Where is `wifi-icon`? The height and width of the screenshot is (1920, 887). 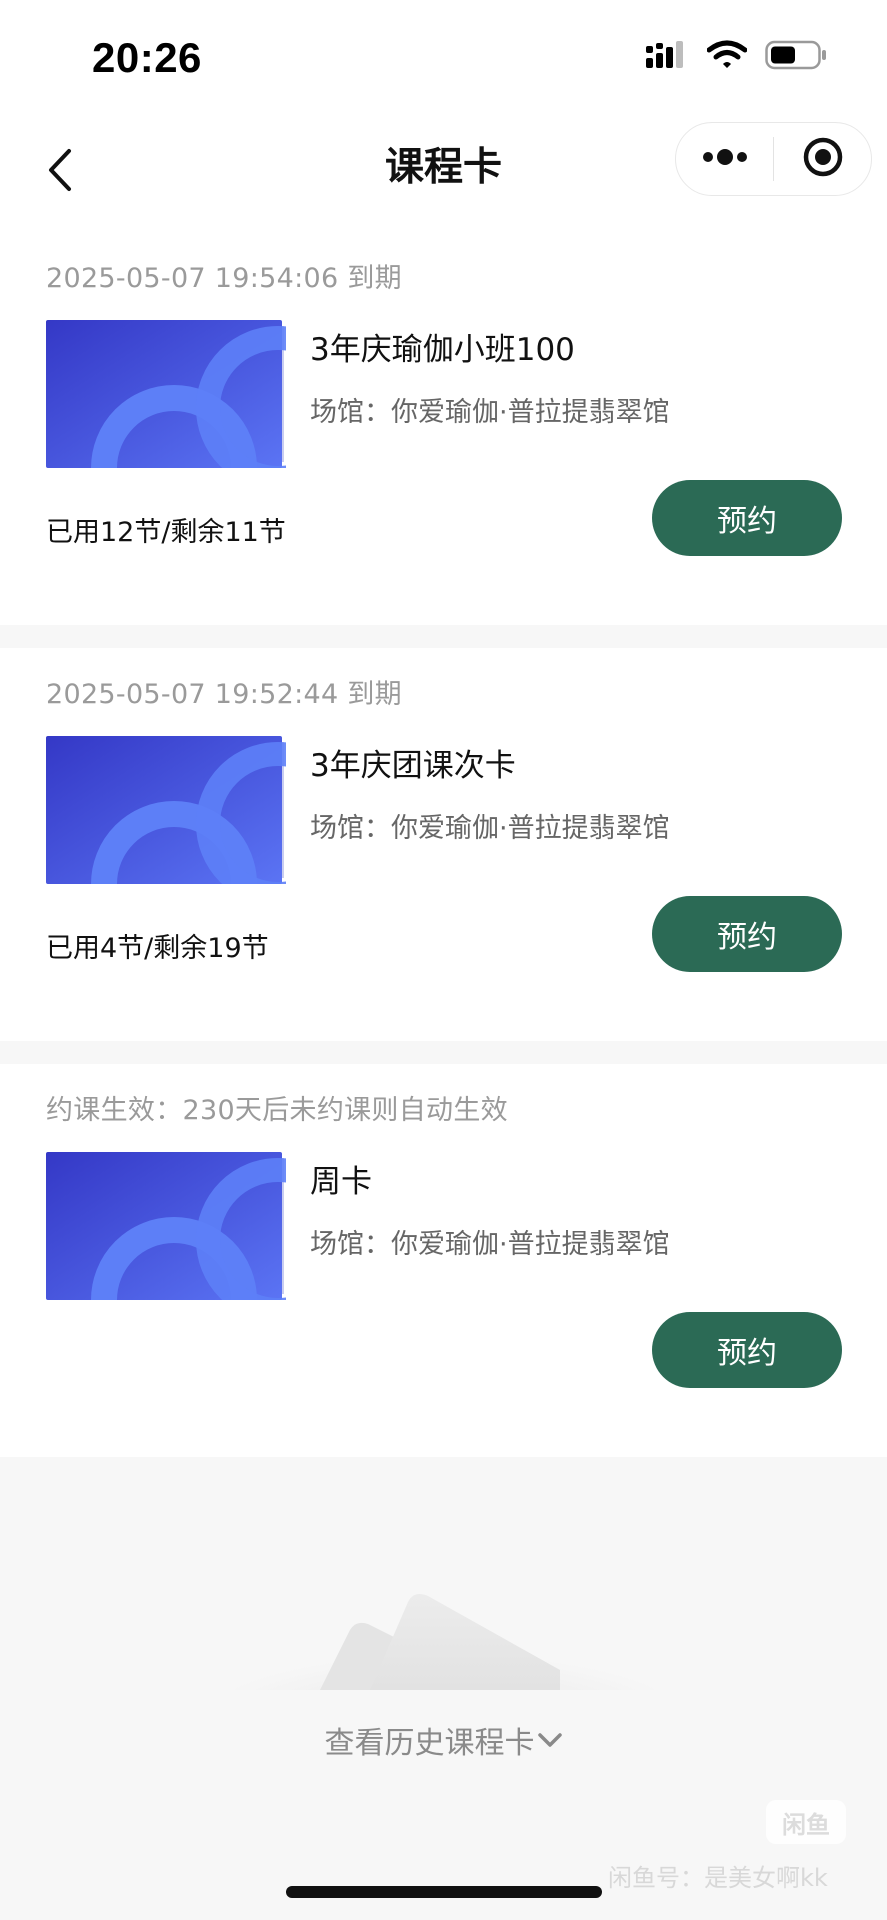
wifi-icon is located at coordinates (727, 57).